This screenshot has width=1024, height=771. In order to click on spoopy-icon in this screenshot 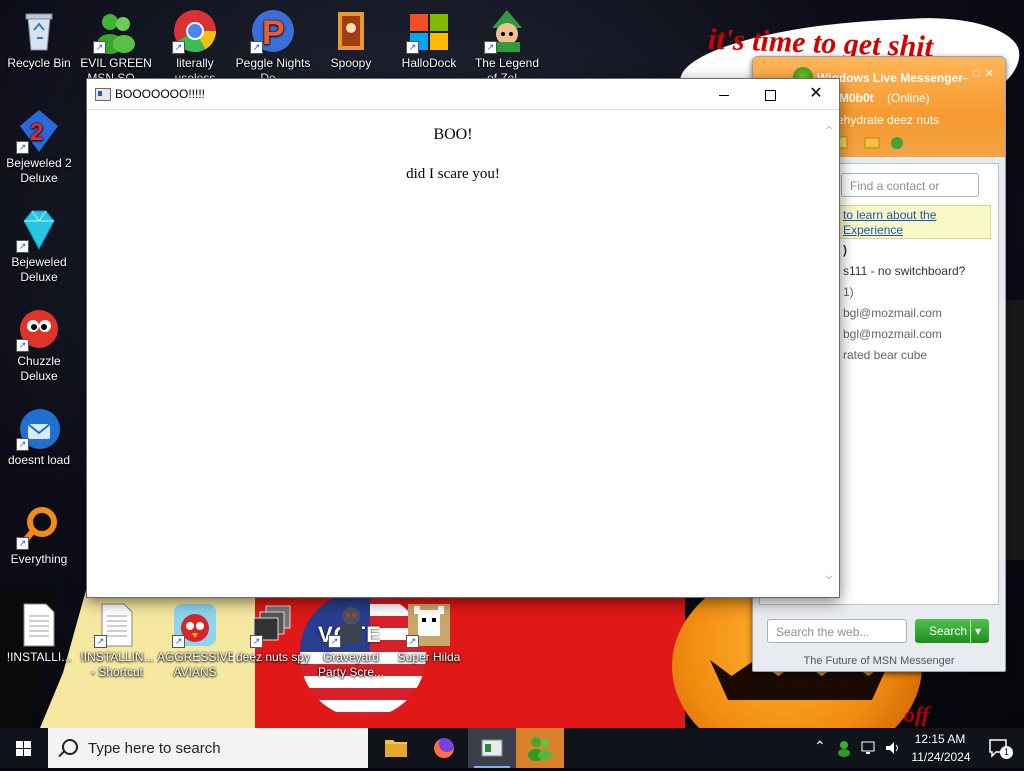, I will do `click(351, 31)`.